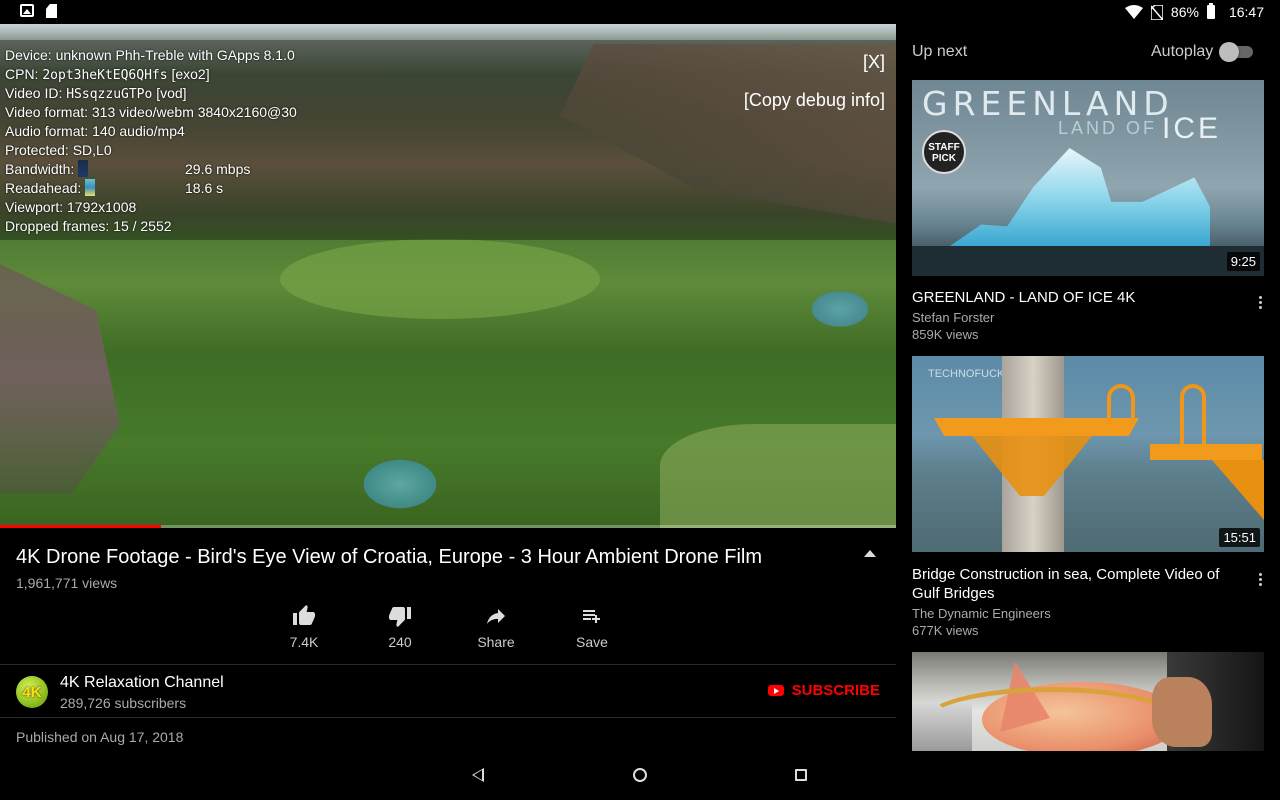 The image size is (1280, 800). Describe the element at coordinates (591, 616) in the screenshot. I see `playlist-add-icon` at that location.